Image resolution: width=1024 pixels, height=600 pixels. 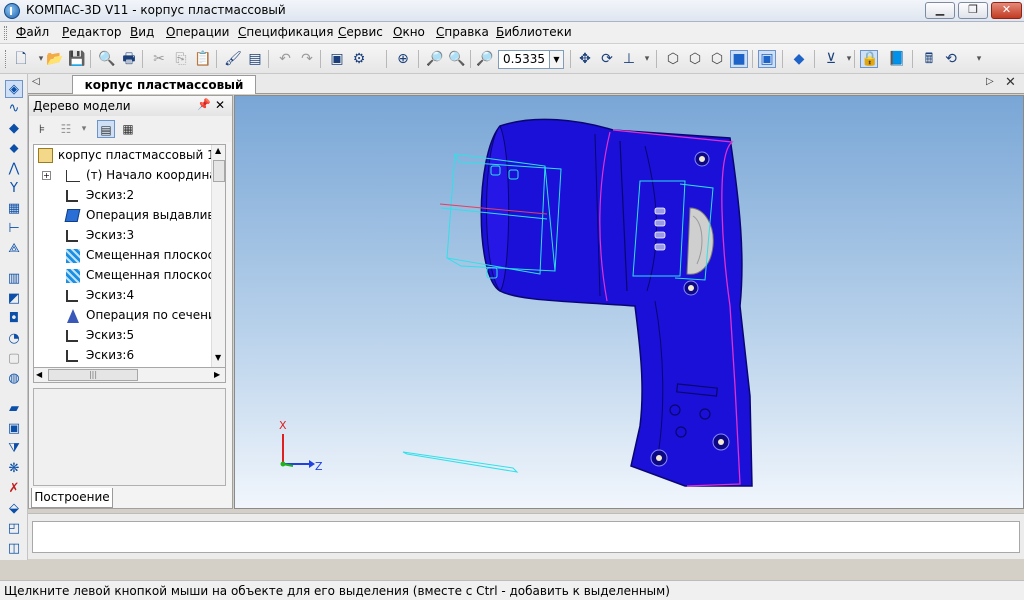 What do you see at coordinates (14, 109) in the screenshot?
I see `geometry-icon: ∿` at bounding box center [14, 109].